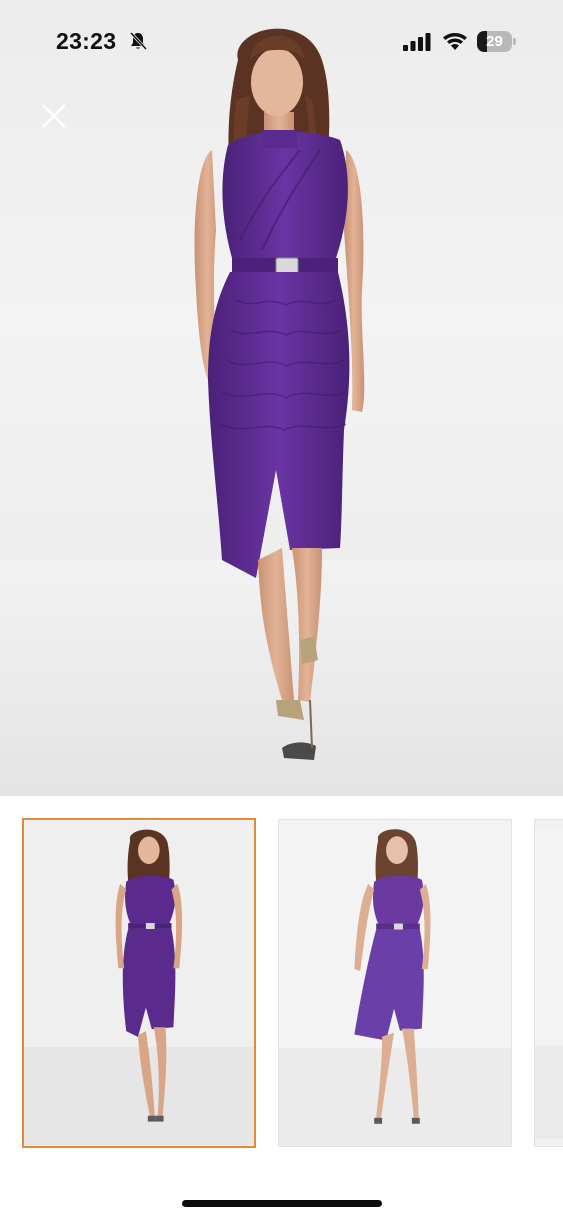 The height and width of the screenshot is (1219, 563). I want to click on status-time: 23:23, so click(86, 41).